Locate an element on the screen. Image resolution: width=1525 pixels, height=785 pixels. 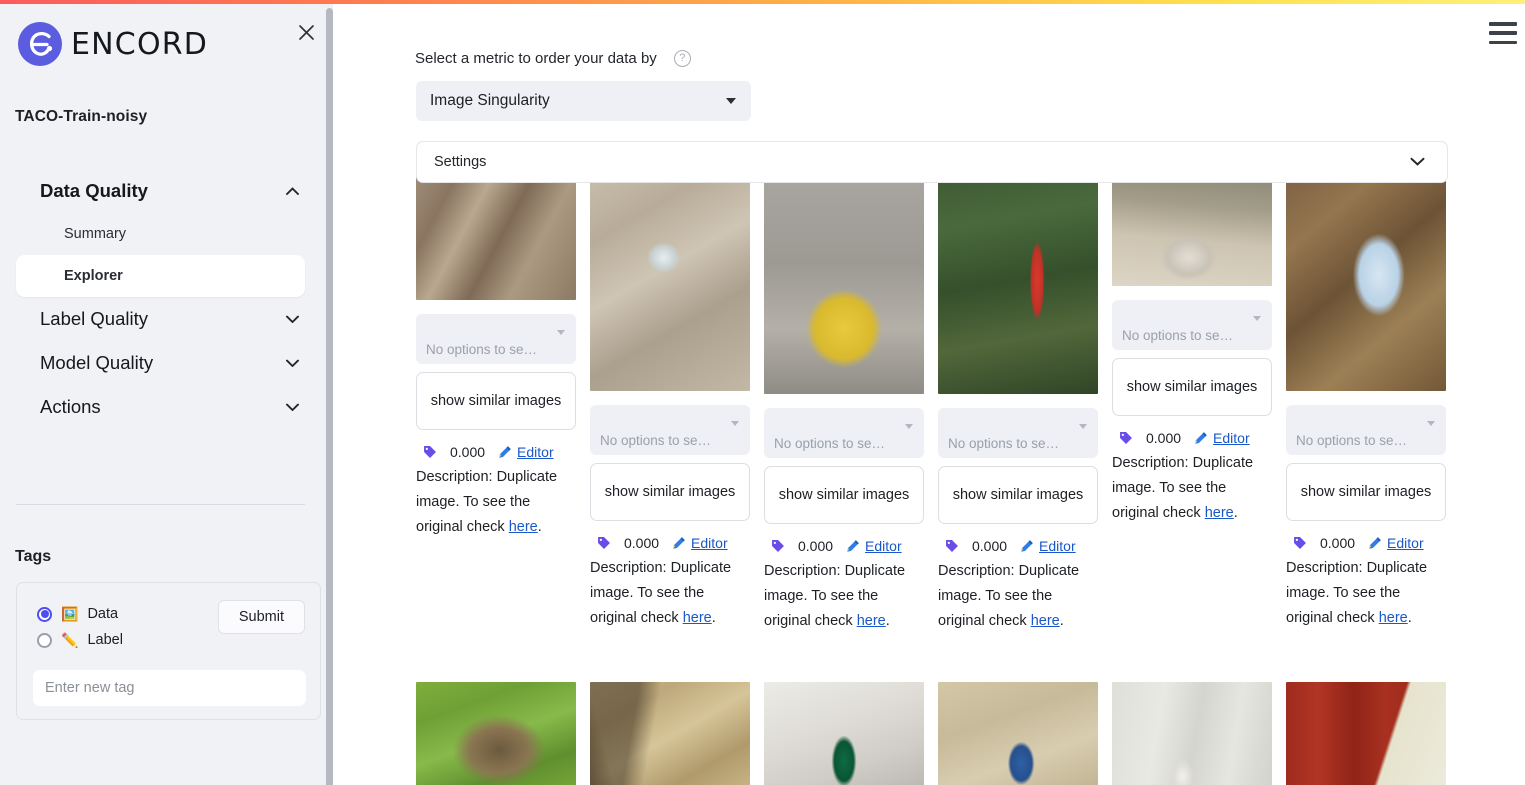
brand-name: ENCORD is located at coordinates (140, 44).